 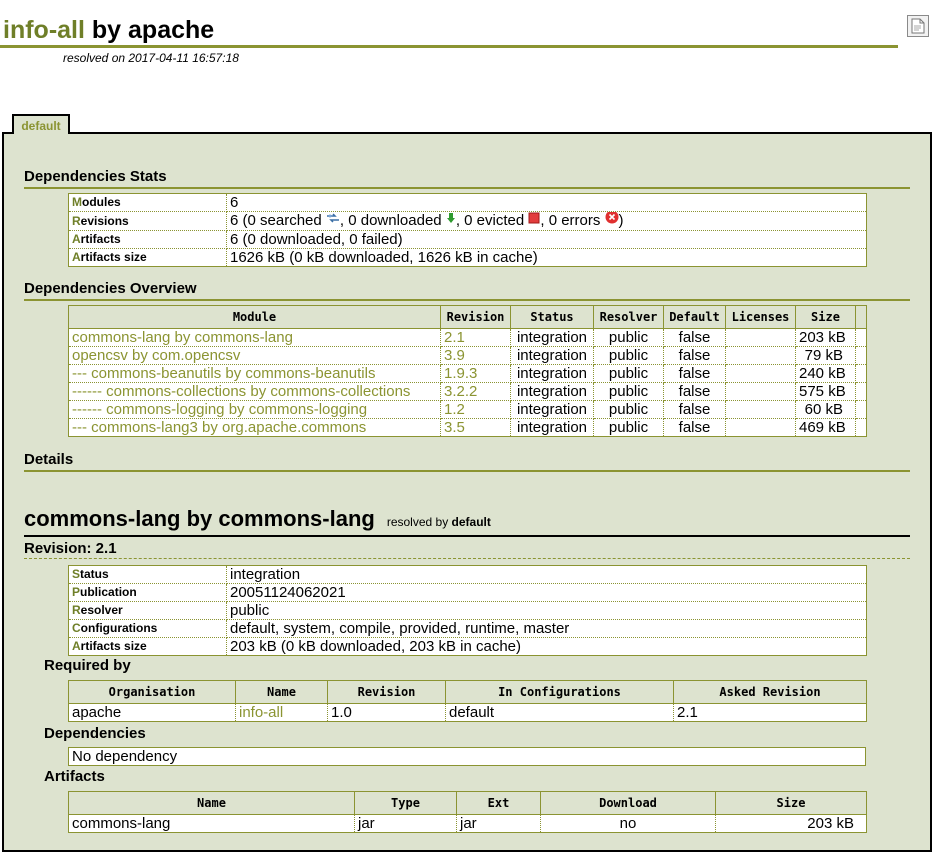 What do you see at coordinates (254, 317) in the screenshot?
I see `column-header-module: Module` at bounding box center [254, 317].